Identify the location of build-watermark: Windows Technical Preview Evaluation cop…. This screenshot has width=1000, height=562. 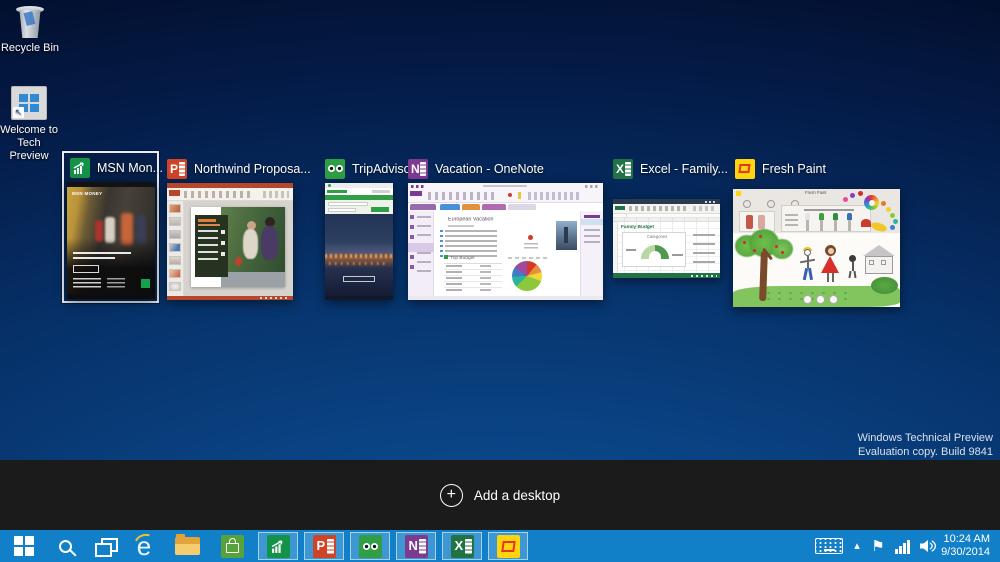
(925, 445).